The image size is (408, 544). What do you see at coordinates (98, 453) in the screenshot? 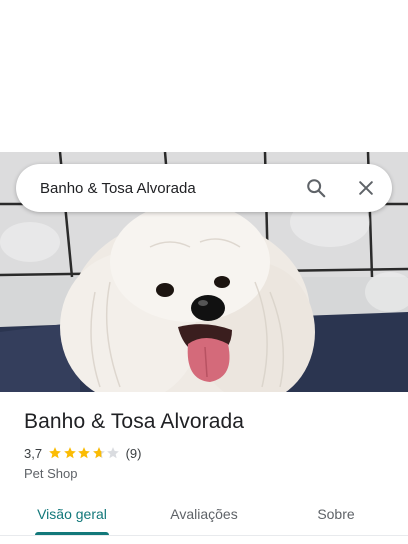
I see `star-half-icon` at bounding box center [98, 453].